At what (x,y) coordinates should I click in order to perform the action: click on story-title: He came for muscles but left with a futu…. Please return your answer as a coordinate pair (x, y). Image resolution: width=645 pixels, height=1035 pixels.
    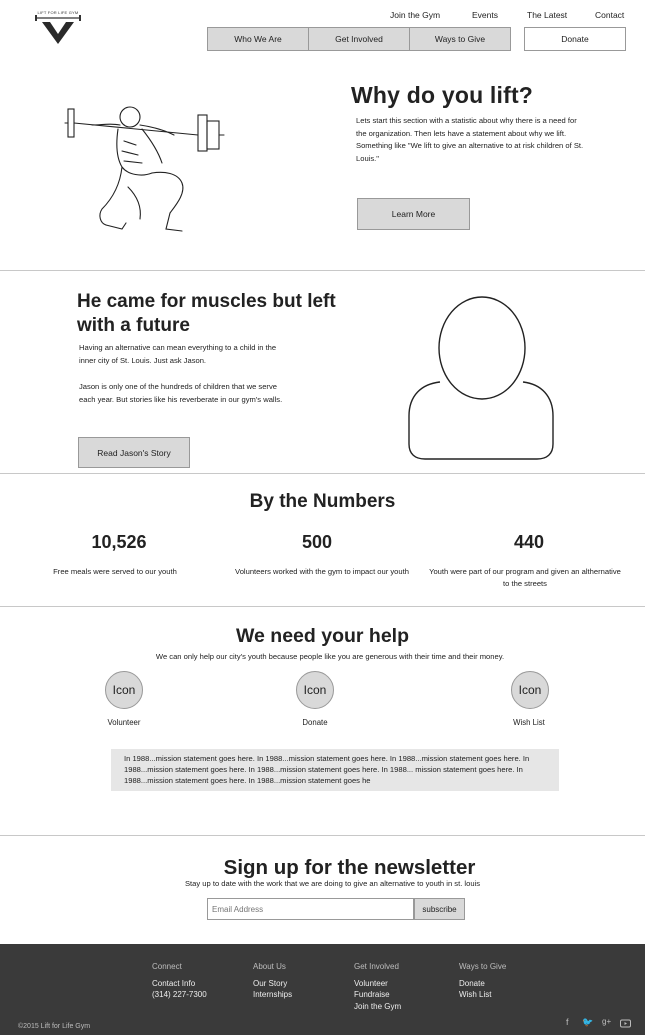
    Looking at the image, I should click on (206, 313).